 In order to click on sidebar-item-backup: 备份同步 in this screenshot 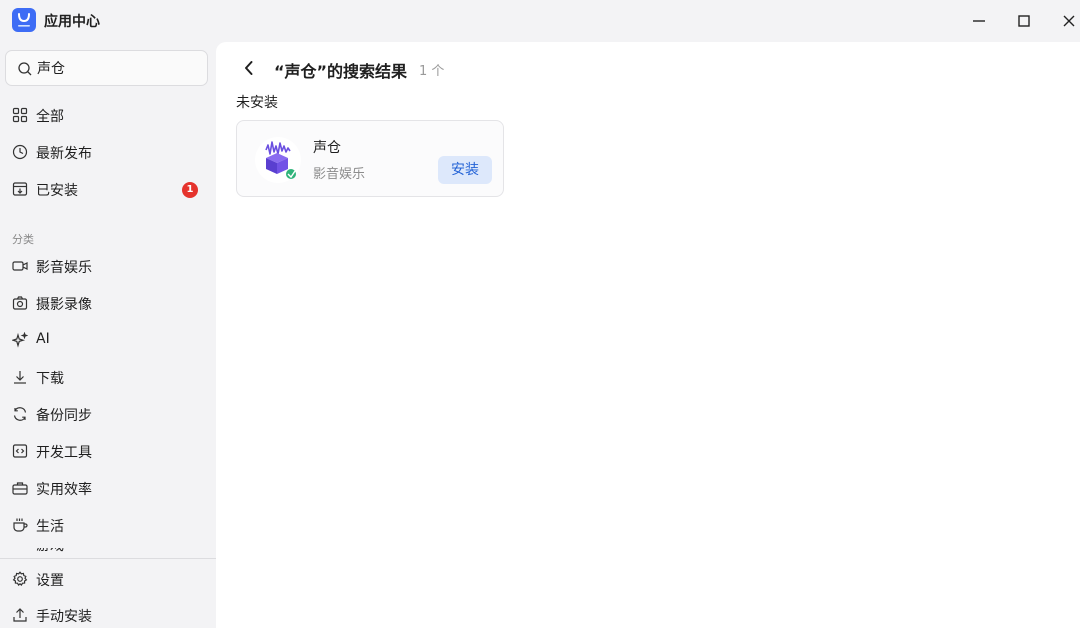, I will do `click(108, 414)`.